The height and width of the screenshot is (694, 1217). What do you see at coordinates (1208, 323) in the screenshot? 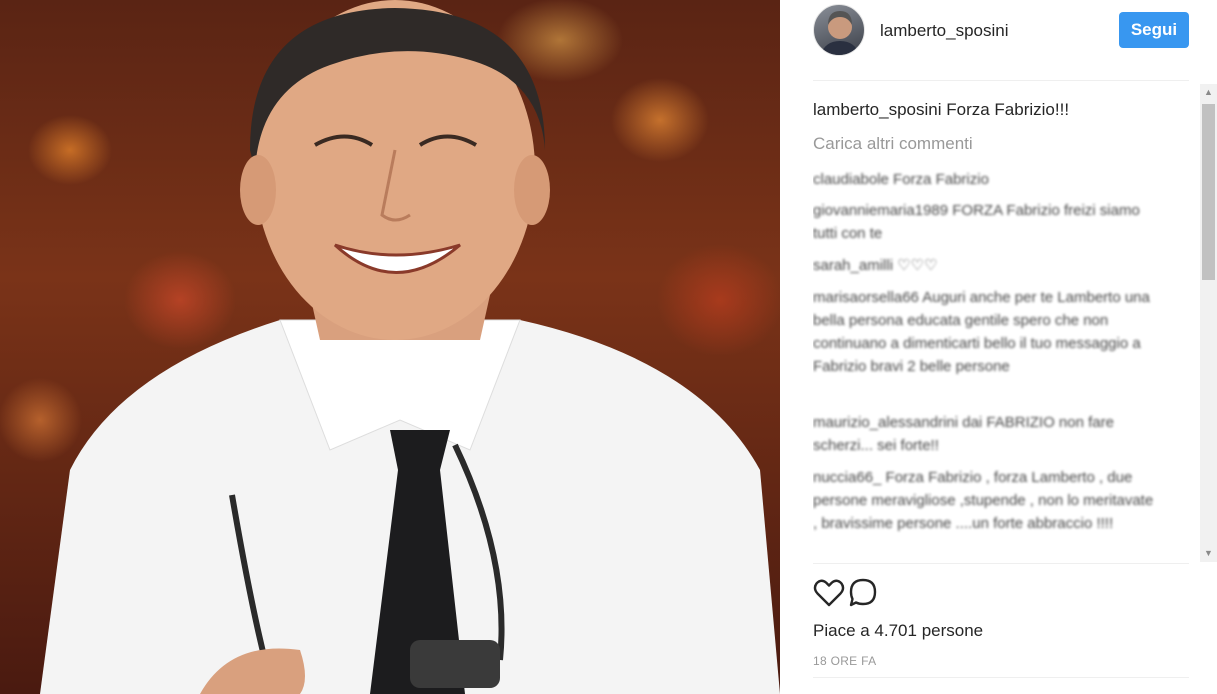
I see `comments-scrollbar: ▲ ▼` at bounding box center [1208, 323].